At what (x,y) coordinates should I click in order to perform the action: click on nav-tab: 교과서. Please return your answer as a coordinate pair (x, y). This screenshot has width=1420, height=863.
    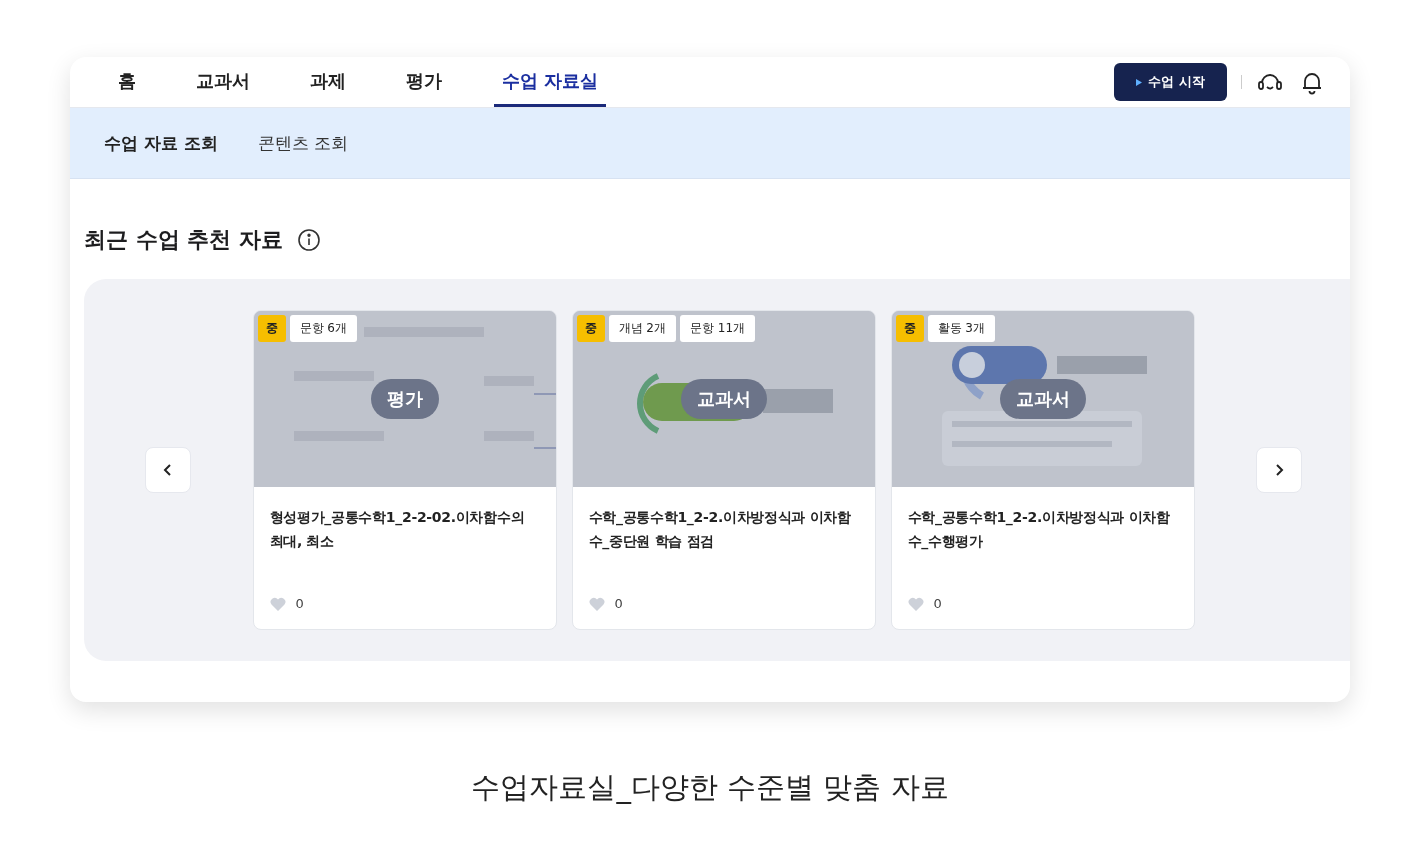
    Looking at the image, I should click on (223, 82).